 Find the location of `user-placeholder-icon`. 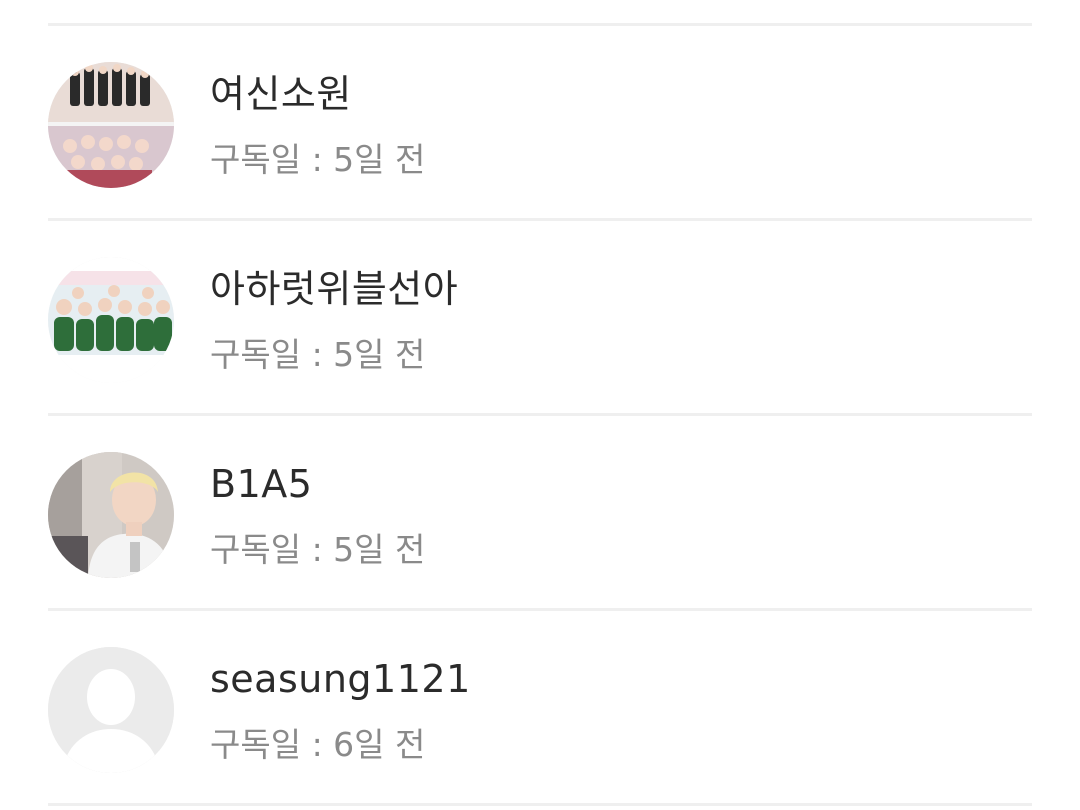

user-placeholder-icon is located at coordinates (111, 710).